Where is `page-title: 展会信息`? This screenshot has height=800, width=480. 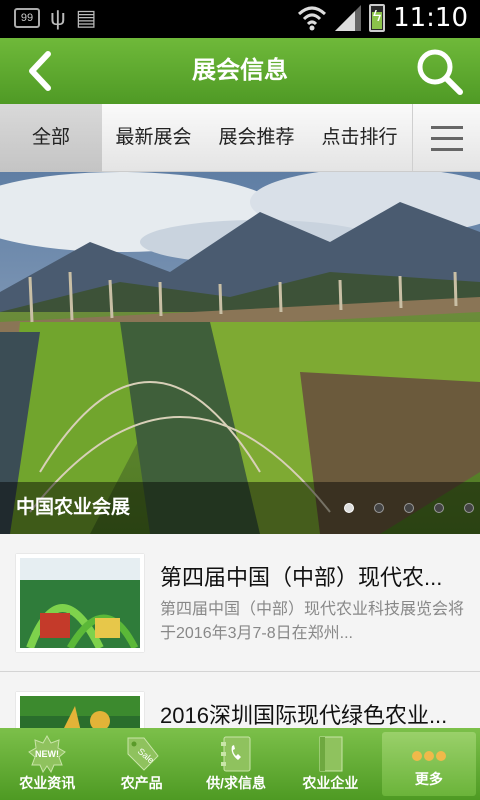 page-title: 展会信息 is located at coordinates (240, 70).